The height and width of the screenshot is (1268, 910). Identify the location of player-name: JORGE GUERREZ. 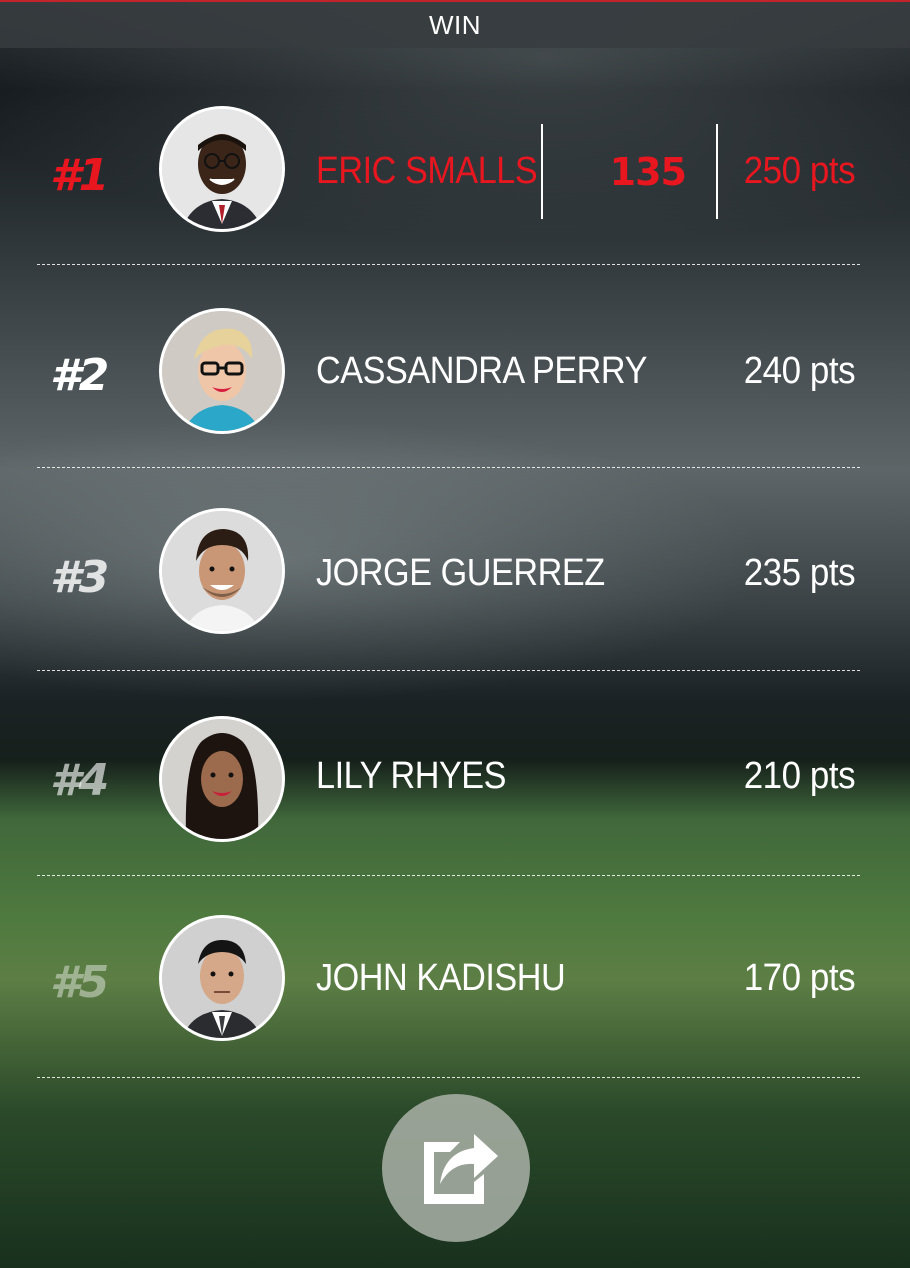
(460, 573).